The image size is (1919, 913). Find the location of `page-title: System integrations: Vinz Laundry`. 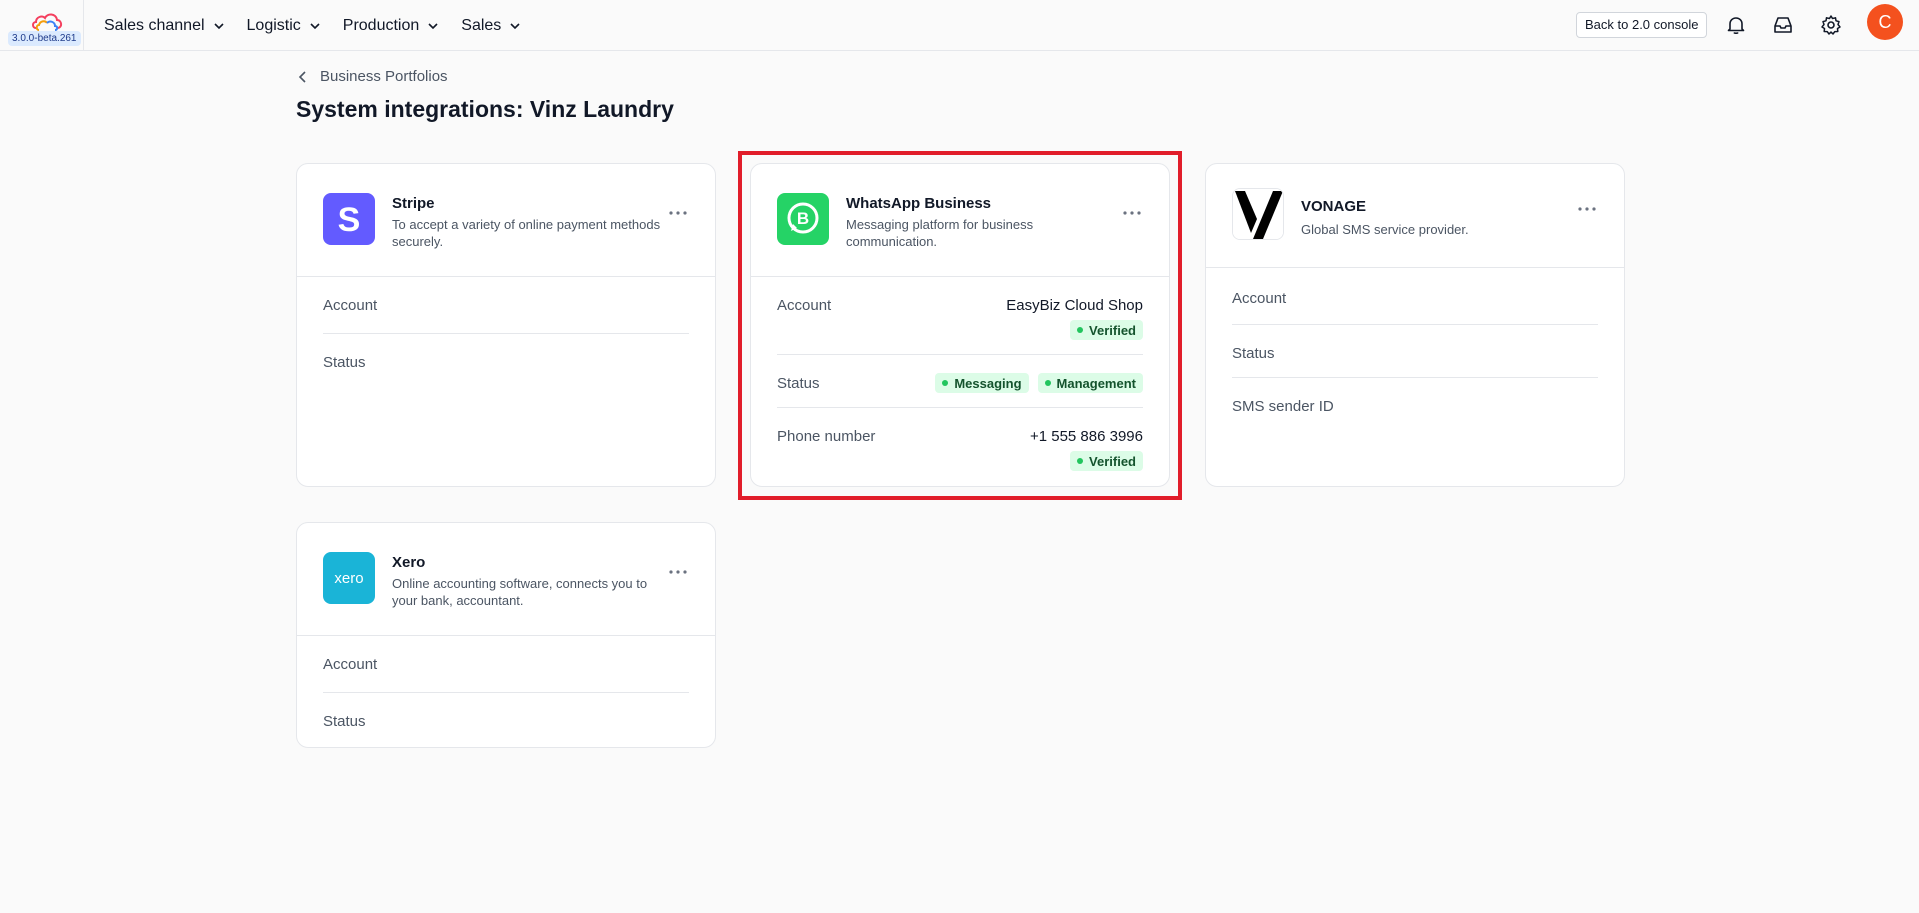

page-title: System integrations: Vinz Laundry is located at coordinates (485, 109).